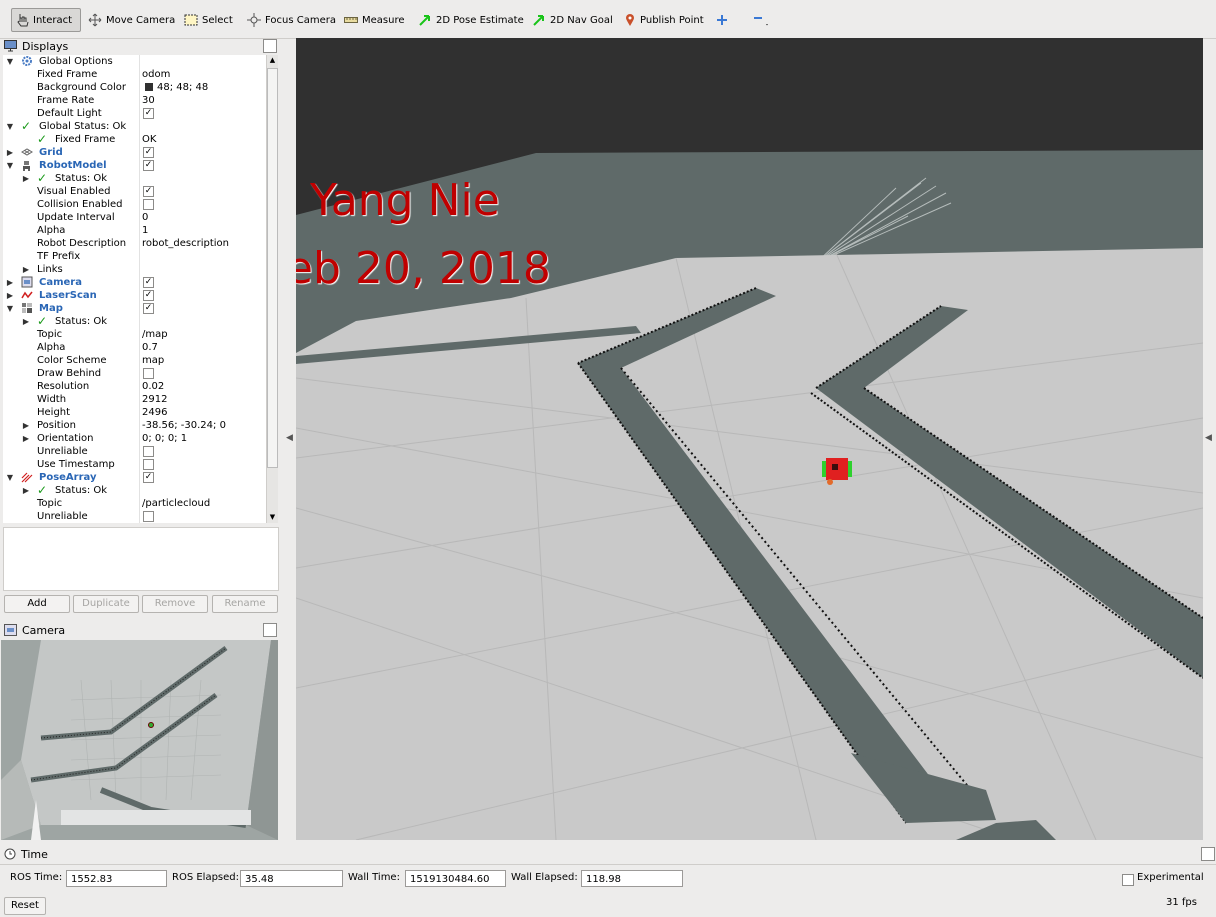 Image resolution: width=1216 pixels, height=917 pixels. Describe the element at coordinates (148, 464) in the screenshot. I see `use-timestamp-checkbox` at that location.